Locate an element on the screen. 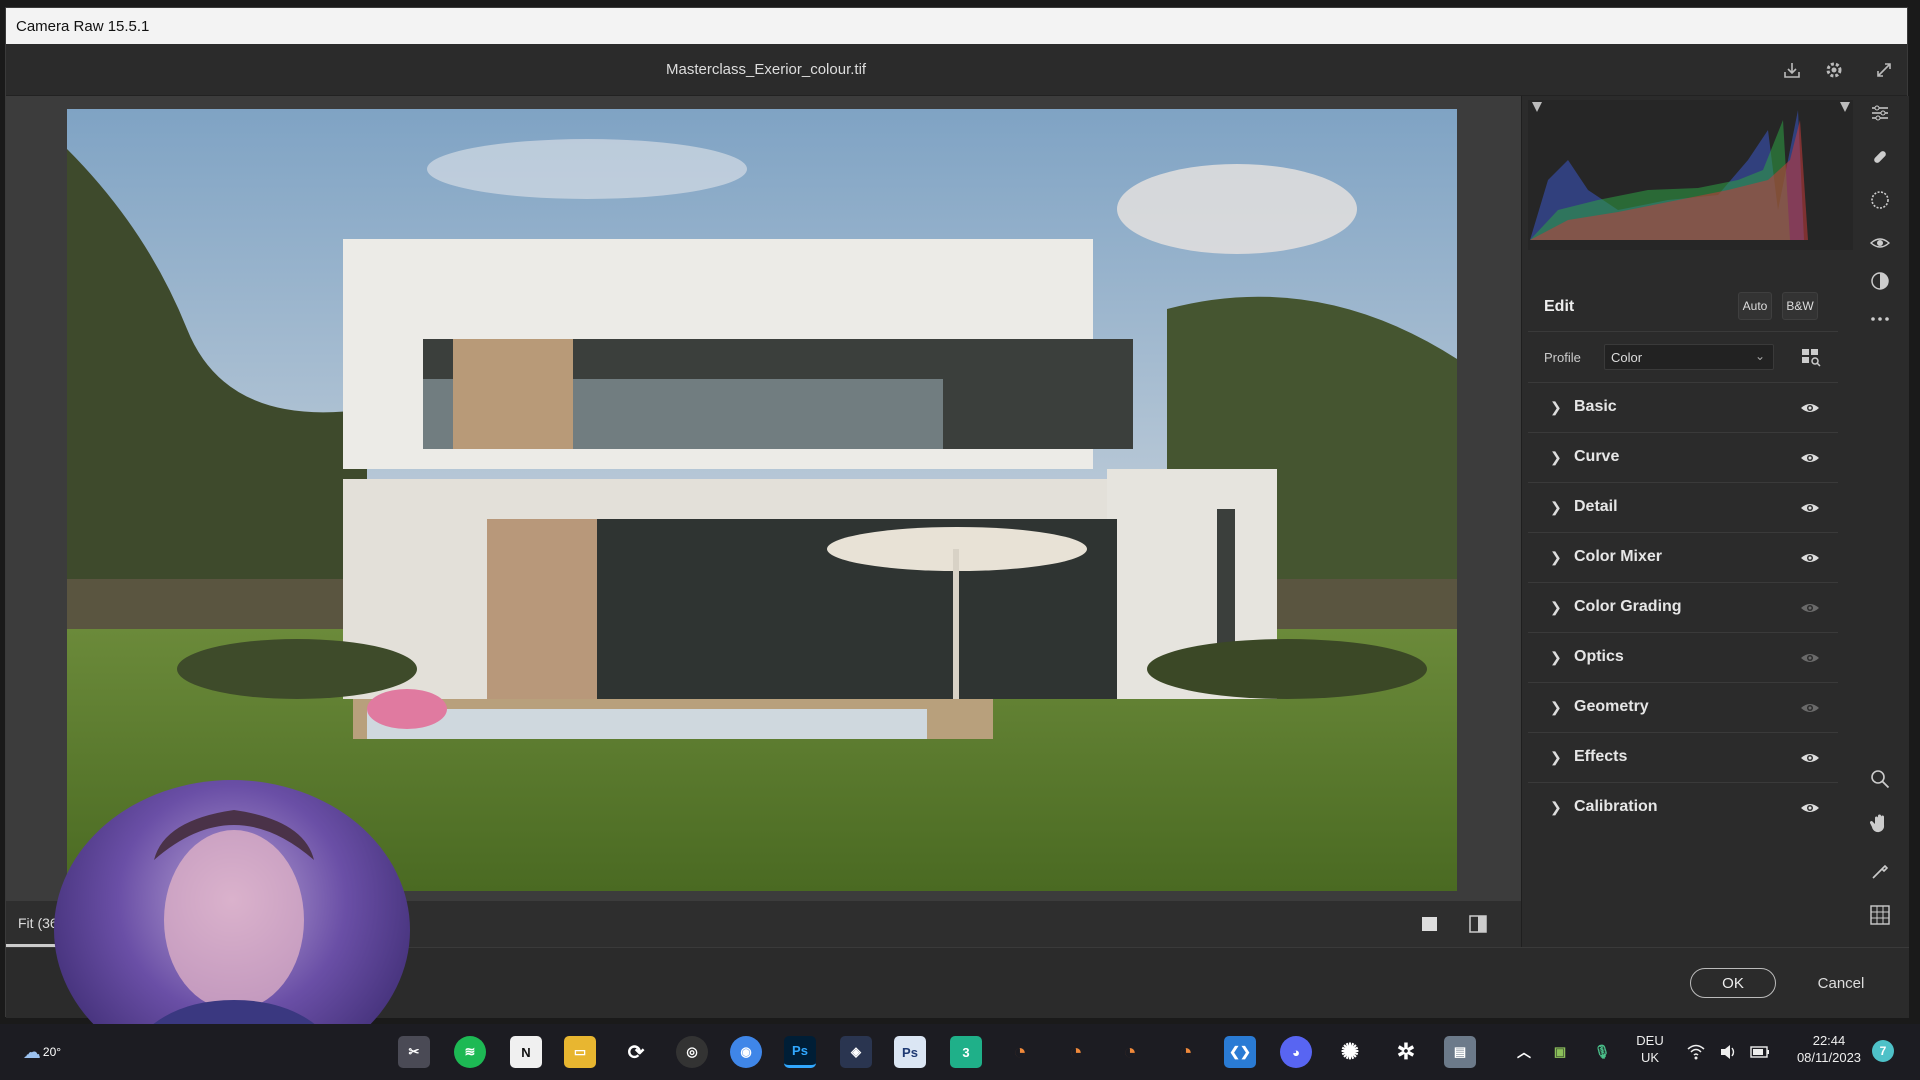 The image size is (1920, 1080). before-after-icon is located at coordinates (1478, 924).